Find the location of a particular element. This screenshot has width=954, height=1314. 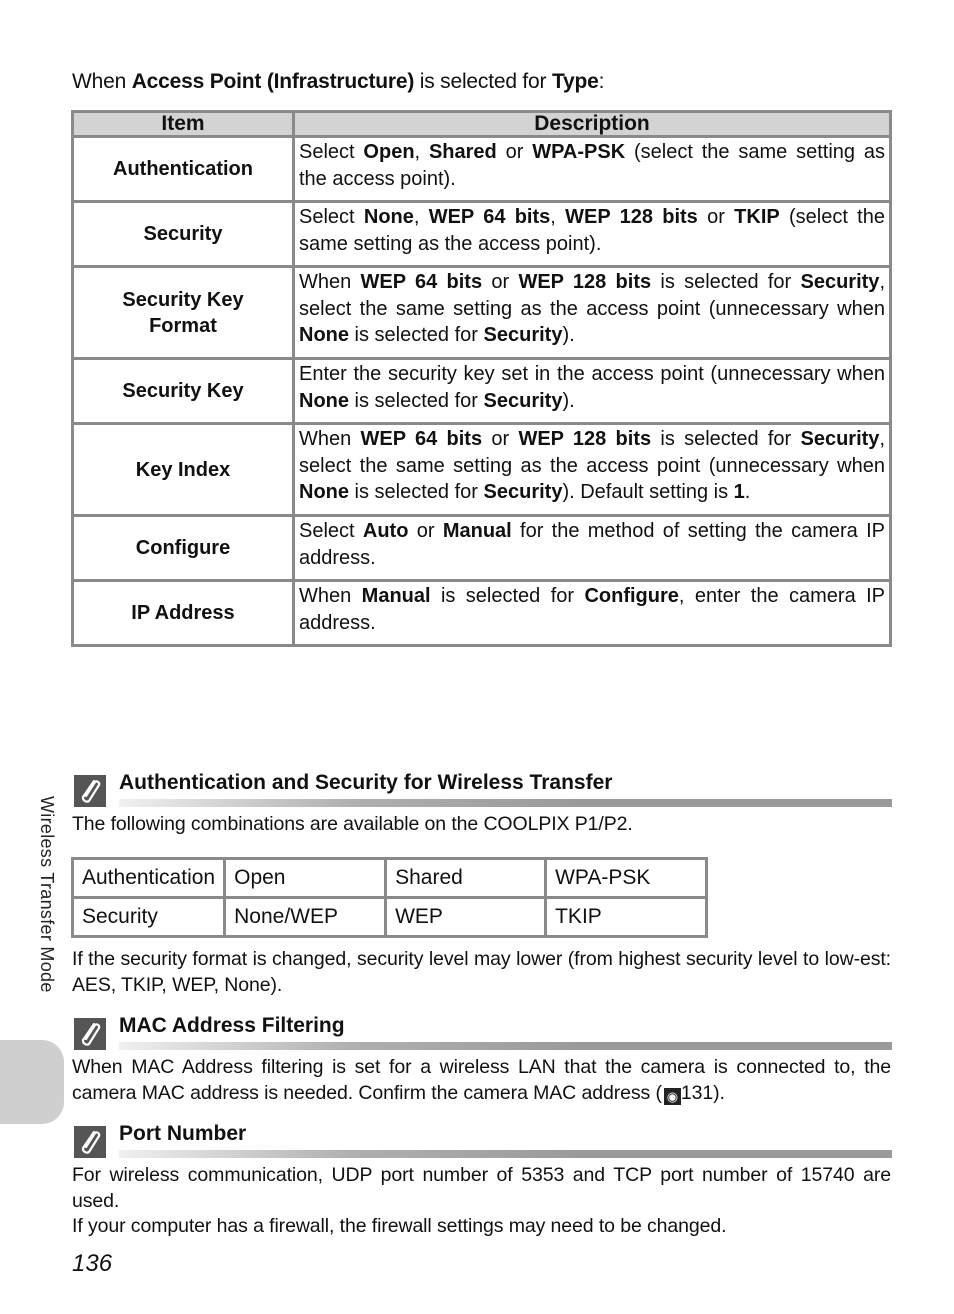

page-reference-link: 131 is located at coordinates (697, 1093).